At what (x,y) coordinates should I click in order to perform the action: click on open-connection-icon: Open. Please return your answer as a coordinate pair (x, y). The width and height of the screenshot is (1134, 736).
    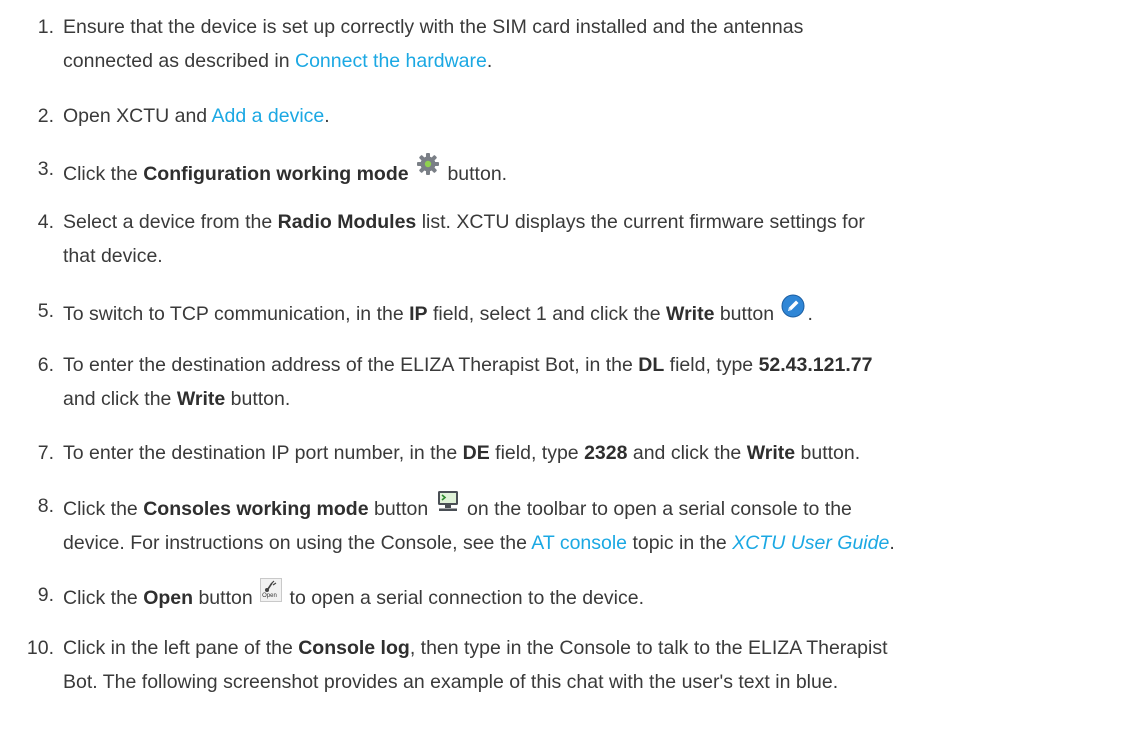
    Looking at the image, I should click on (271, 590).